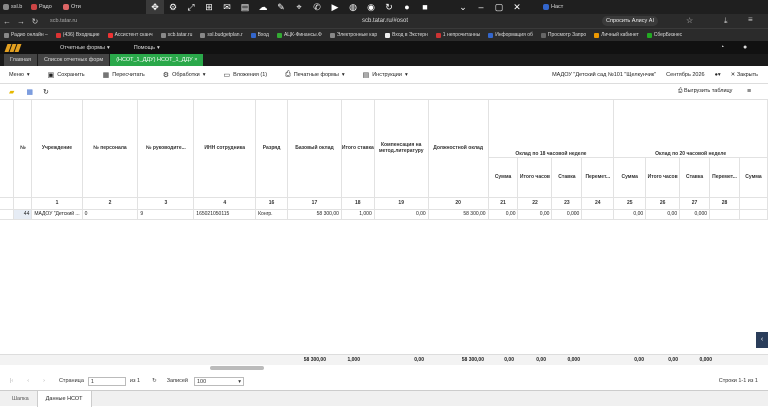 The width and height of the screenshot is (768, 412). Describe the element at coordinates (227, 7) in the screenshot. I see `mail-icon: ✉` at that location.